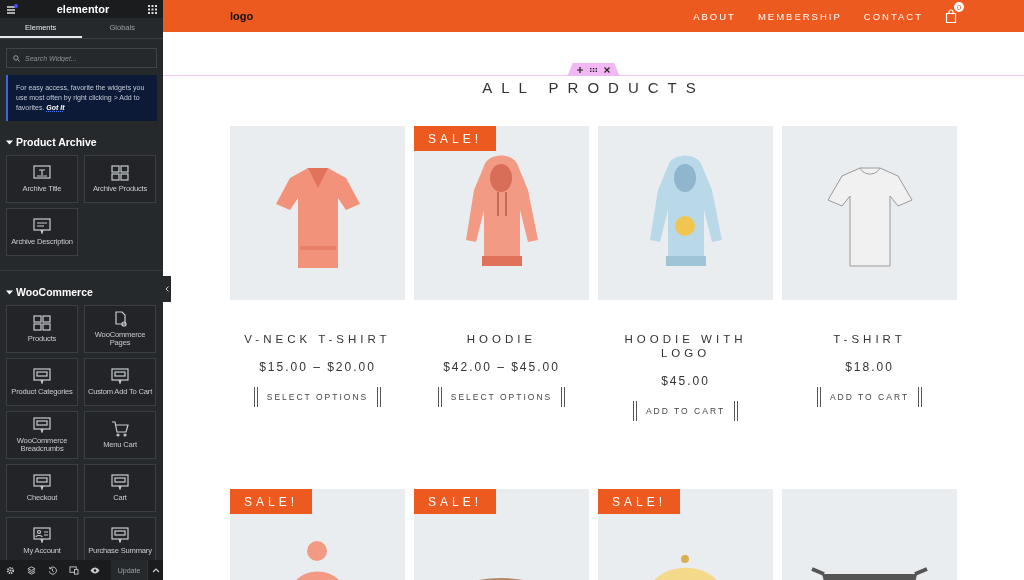  What do you see at coordinates (317, 366) in the screenshot?
I see `product-price: $15.00 – $20.00` at bounding box center [317, 366].